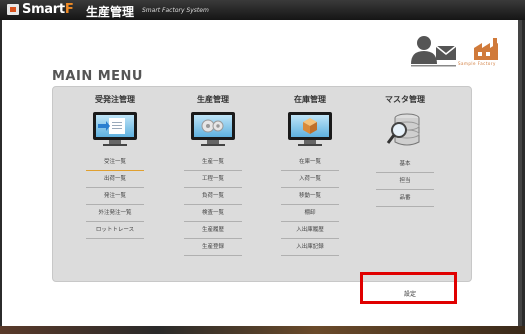 The height and width of the screenshot is (334, 525). I want to click on order-screen-icon, so click(115, 131).